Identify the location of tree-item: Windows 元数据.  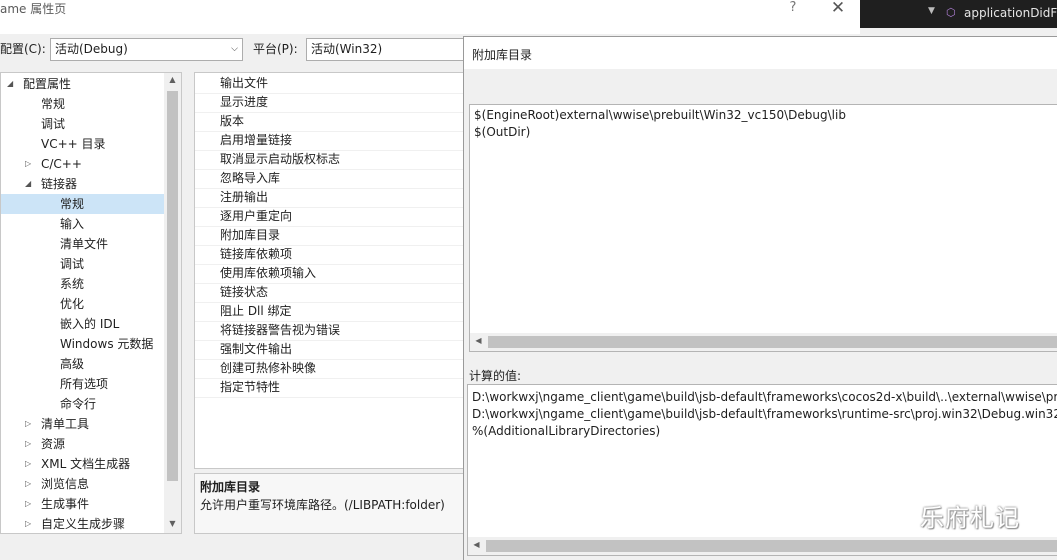
(82, 344).